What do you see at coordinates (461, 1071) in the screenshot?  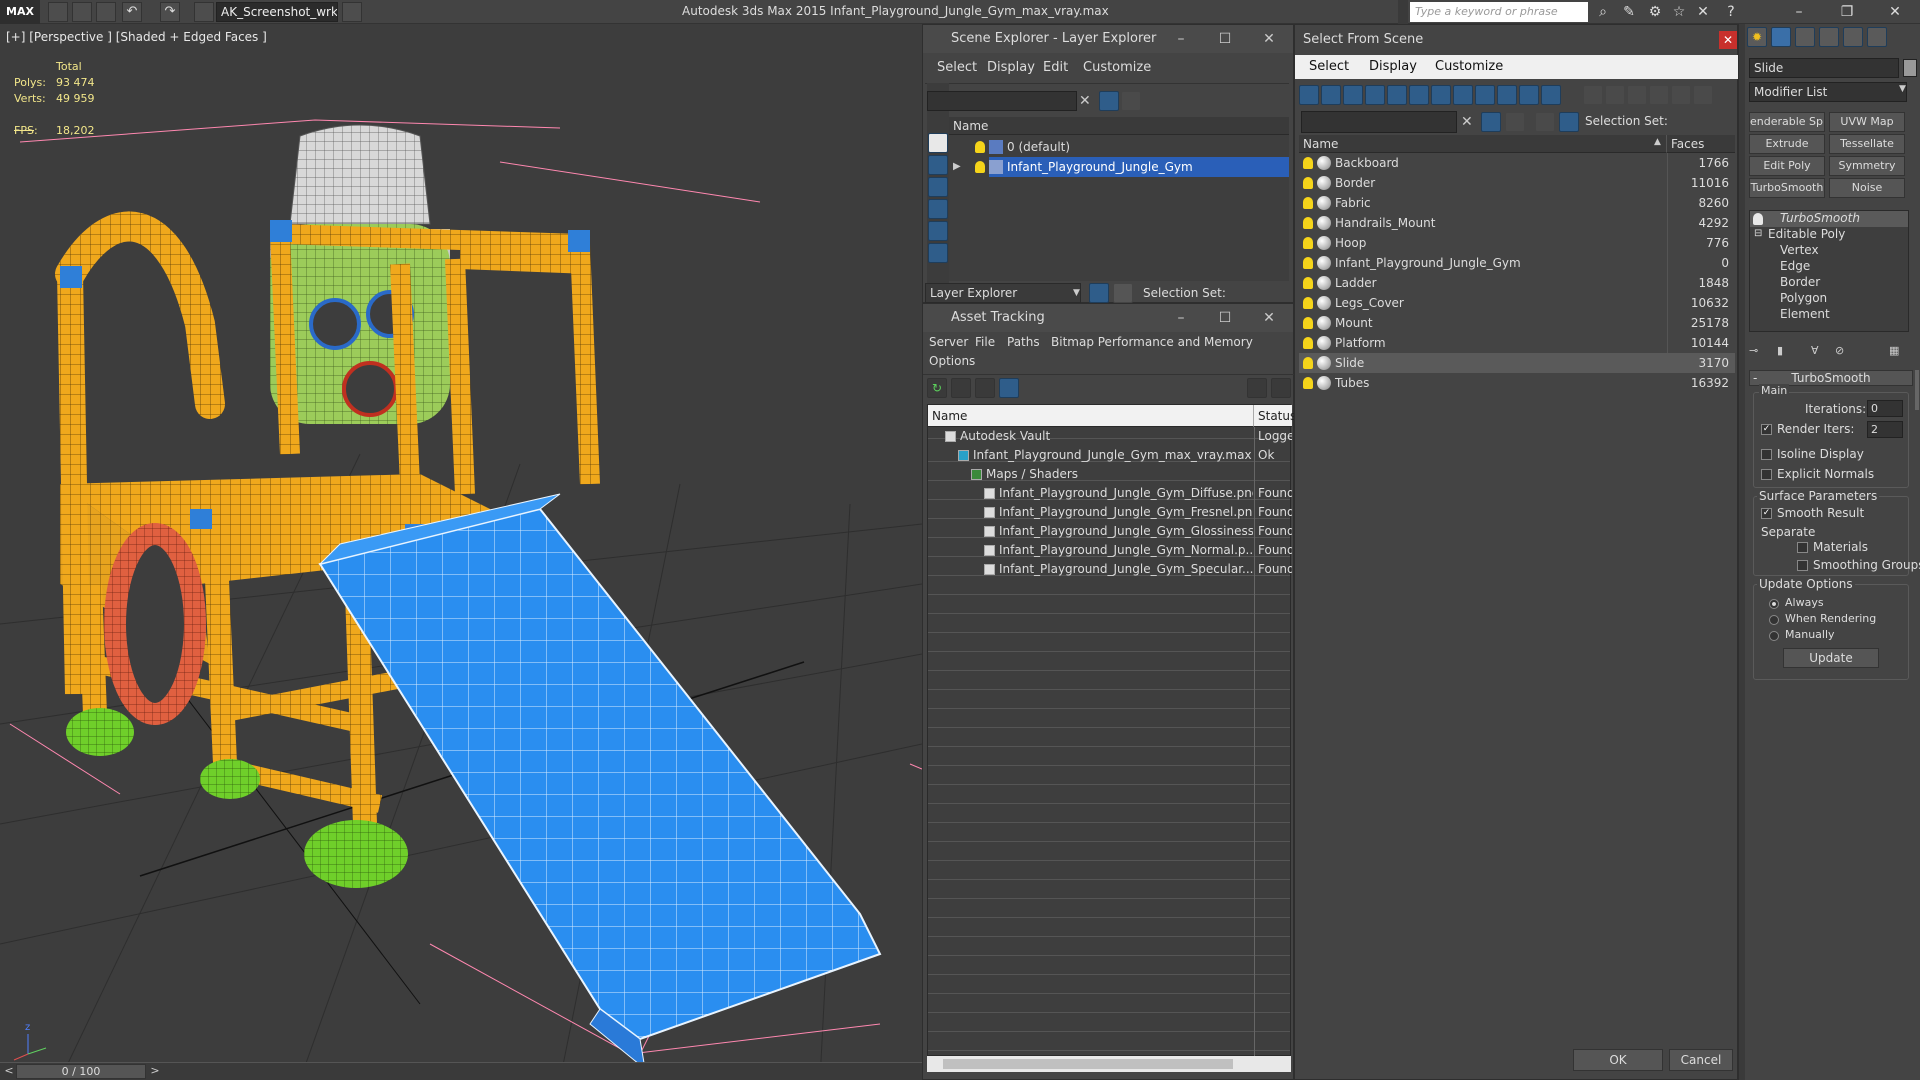 I see `time-slider: < 0 / 100 >` at bounding box center [461, 1071].